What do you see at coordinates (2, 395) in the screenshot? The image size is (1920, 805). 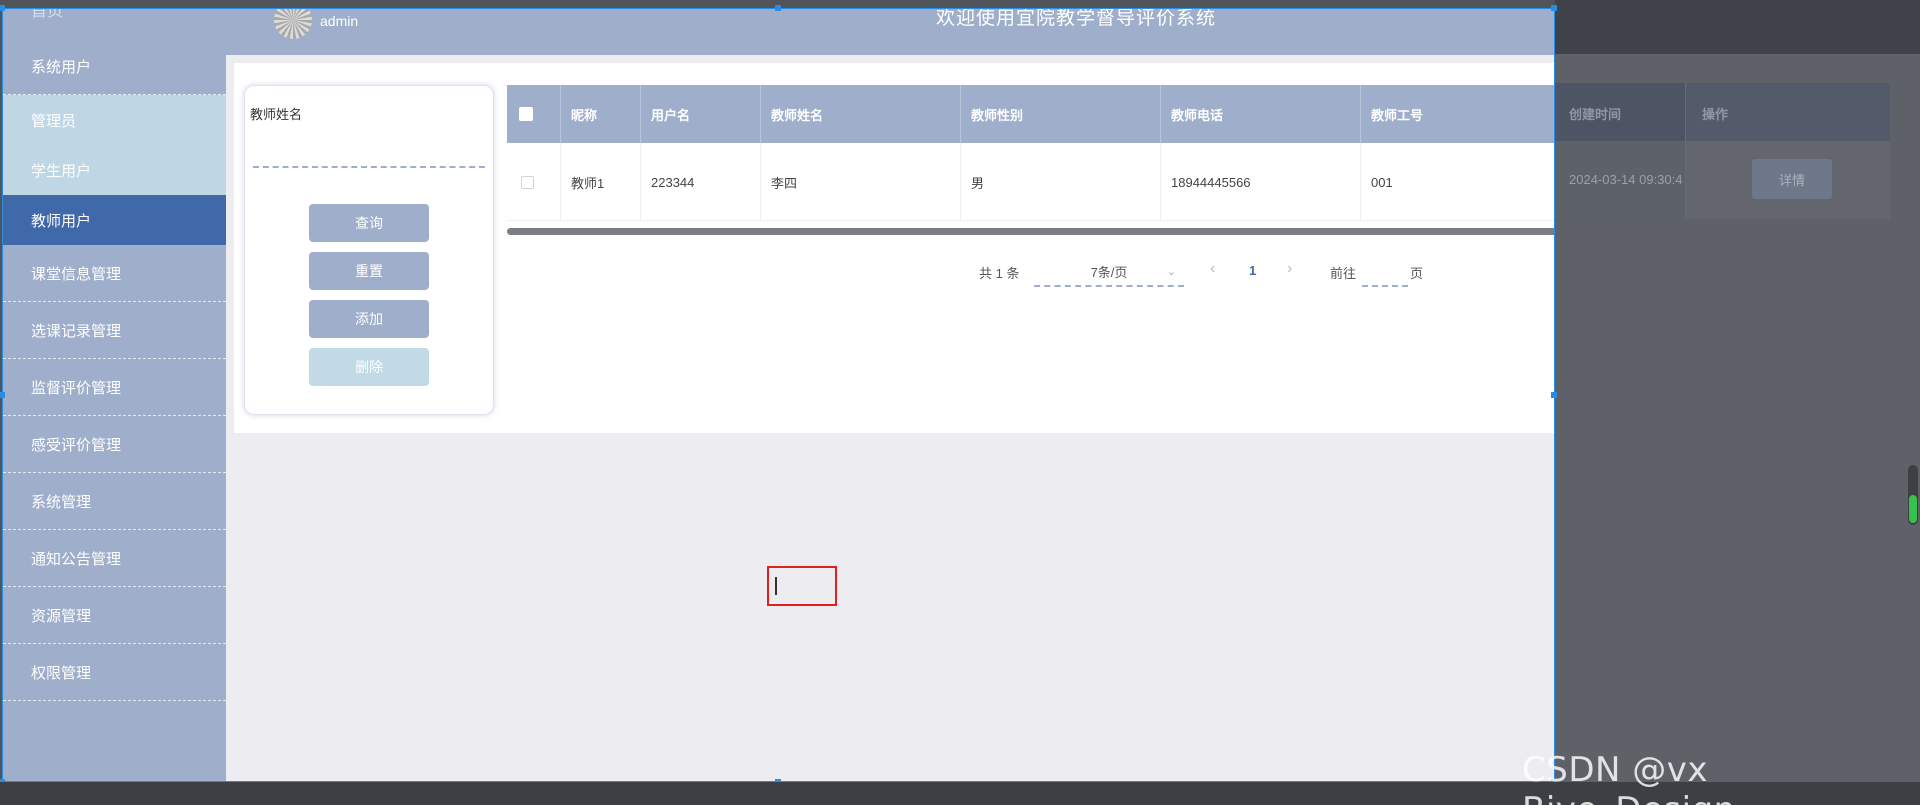 I see `selection-handle-left` at bounding box center [2, 395].